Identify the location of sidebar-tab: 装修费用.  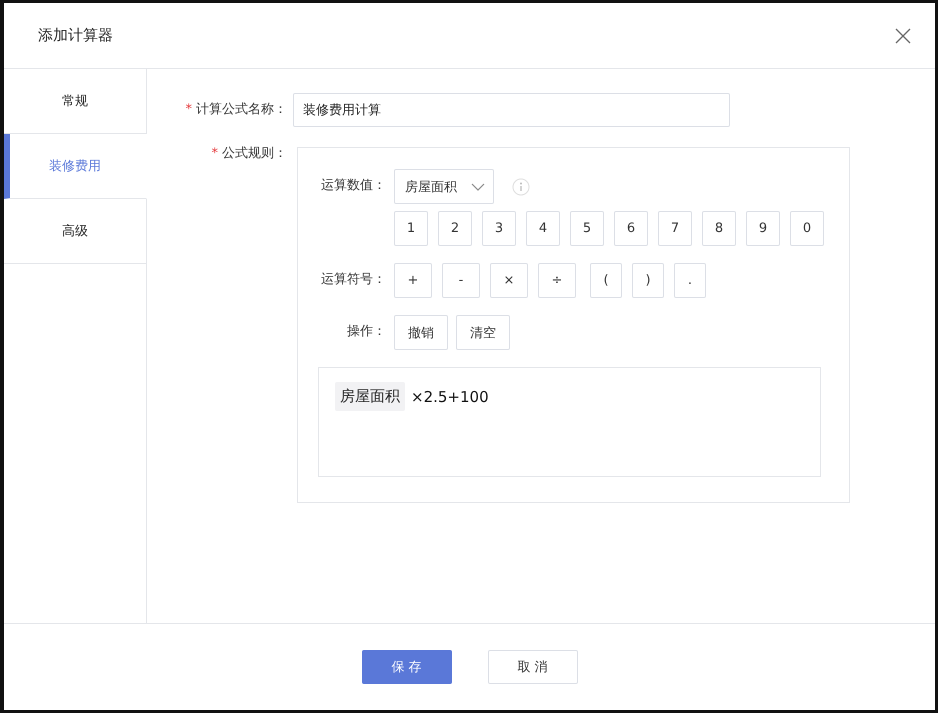
(75, 166).